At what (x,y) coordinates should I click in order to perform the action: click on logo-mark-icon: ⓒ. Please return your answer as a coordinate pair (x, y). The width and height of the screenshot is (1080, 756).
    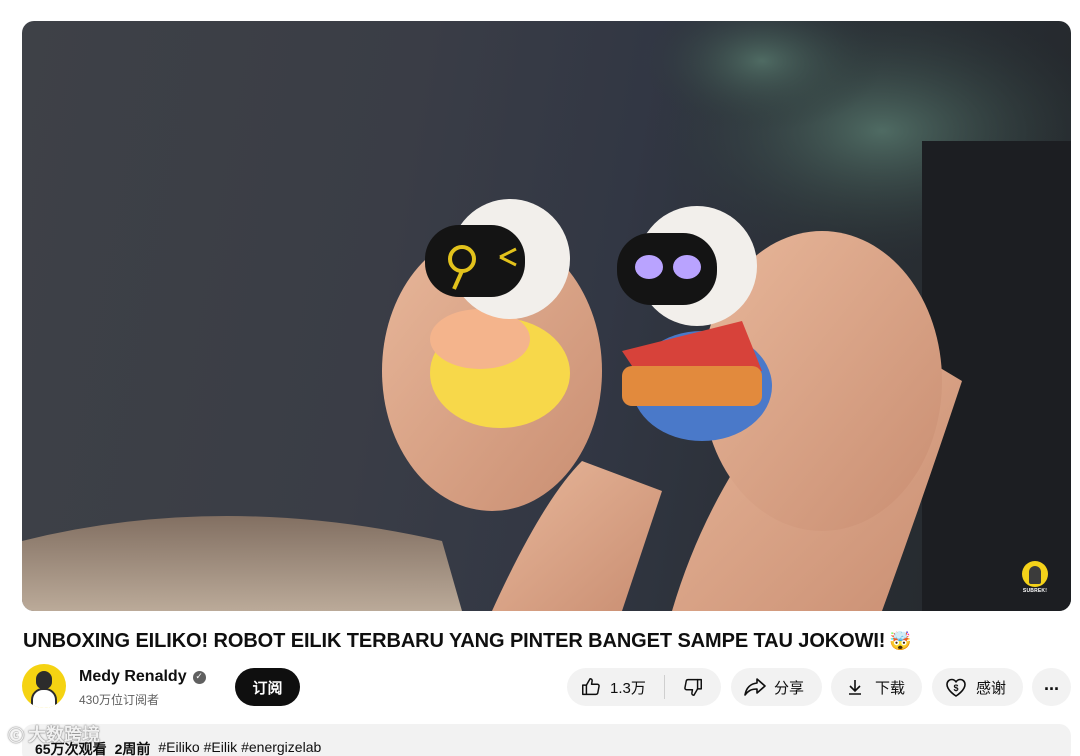
    Looking at the image, I should click on (16, 735).